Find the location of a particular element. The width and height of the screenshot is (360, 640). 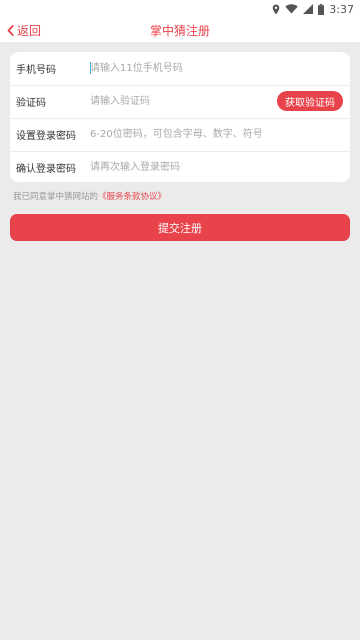

confirm-password-row: 确认登录密码 is located at coordinates (180, 167).